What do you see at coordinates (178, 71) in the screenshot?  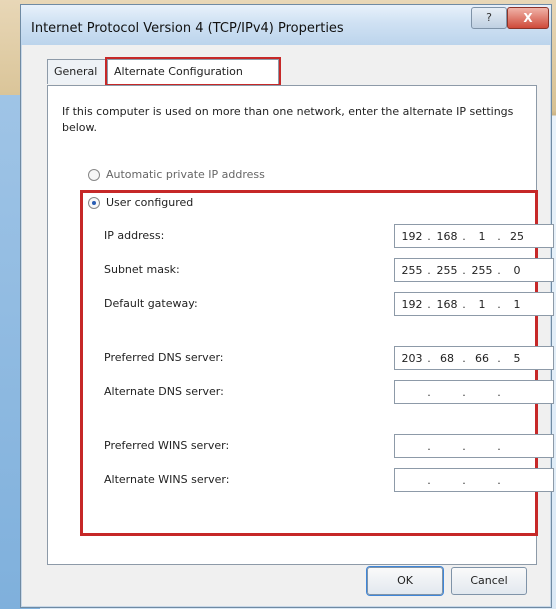 I see `tab-alternate-configuration-label: Alternate Configuration` at bounding box center [178, 71].